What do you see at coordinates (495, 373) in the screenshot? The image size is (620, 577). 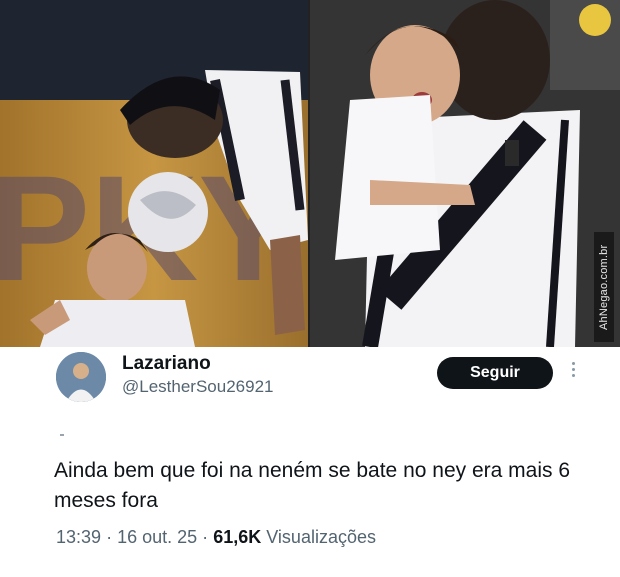 I see `follow-button: Seguir` at bounding box center [495, 373].